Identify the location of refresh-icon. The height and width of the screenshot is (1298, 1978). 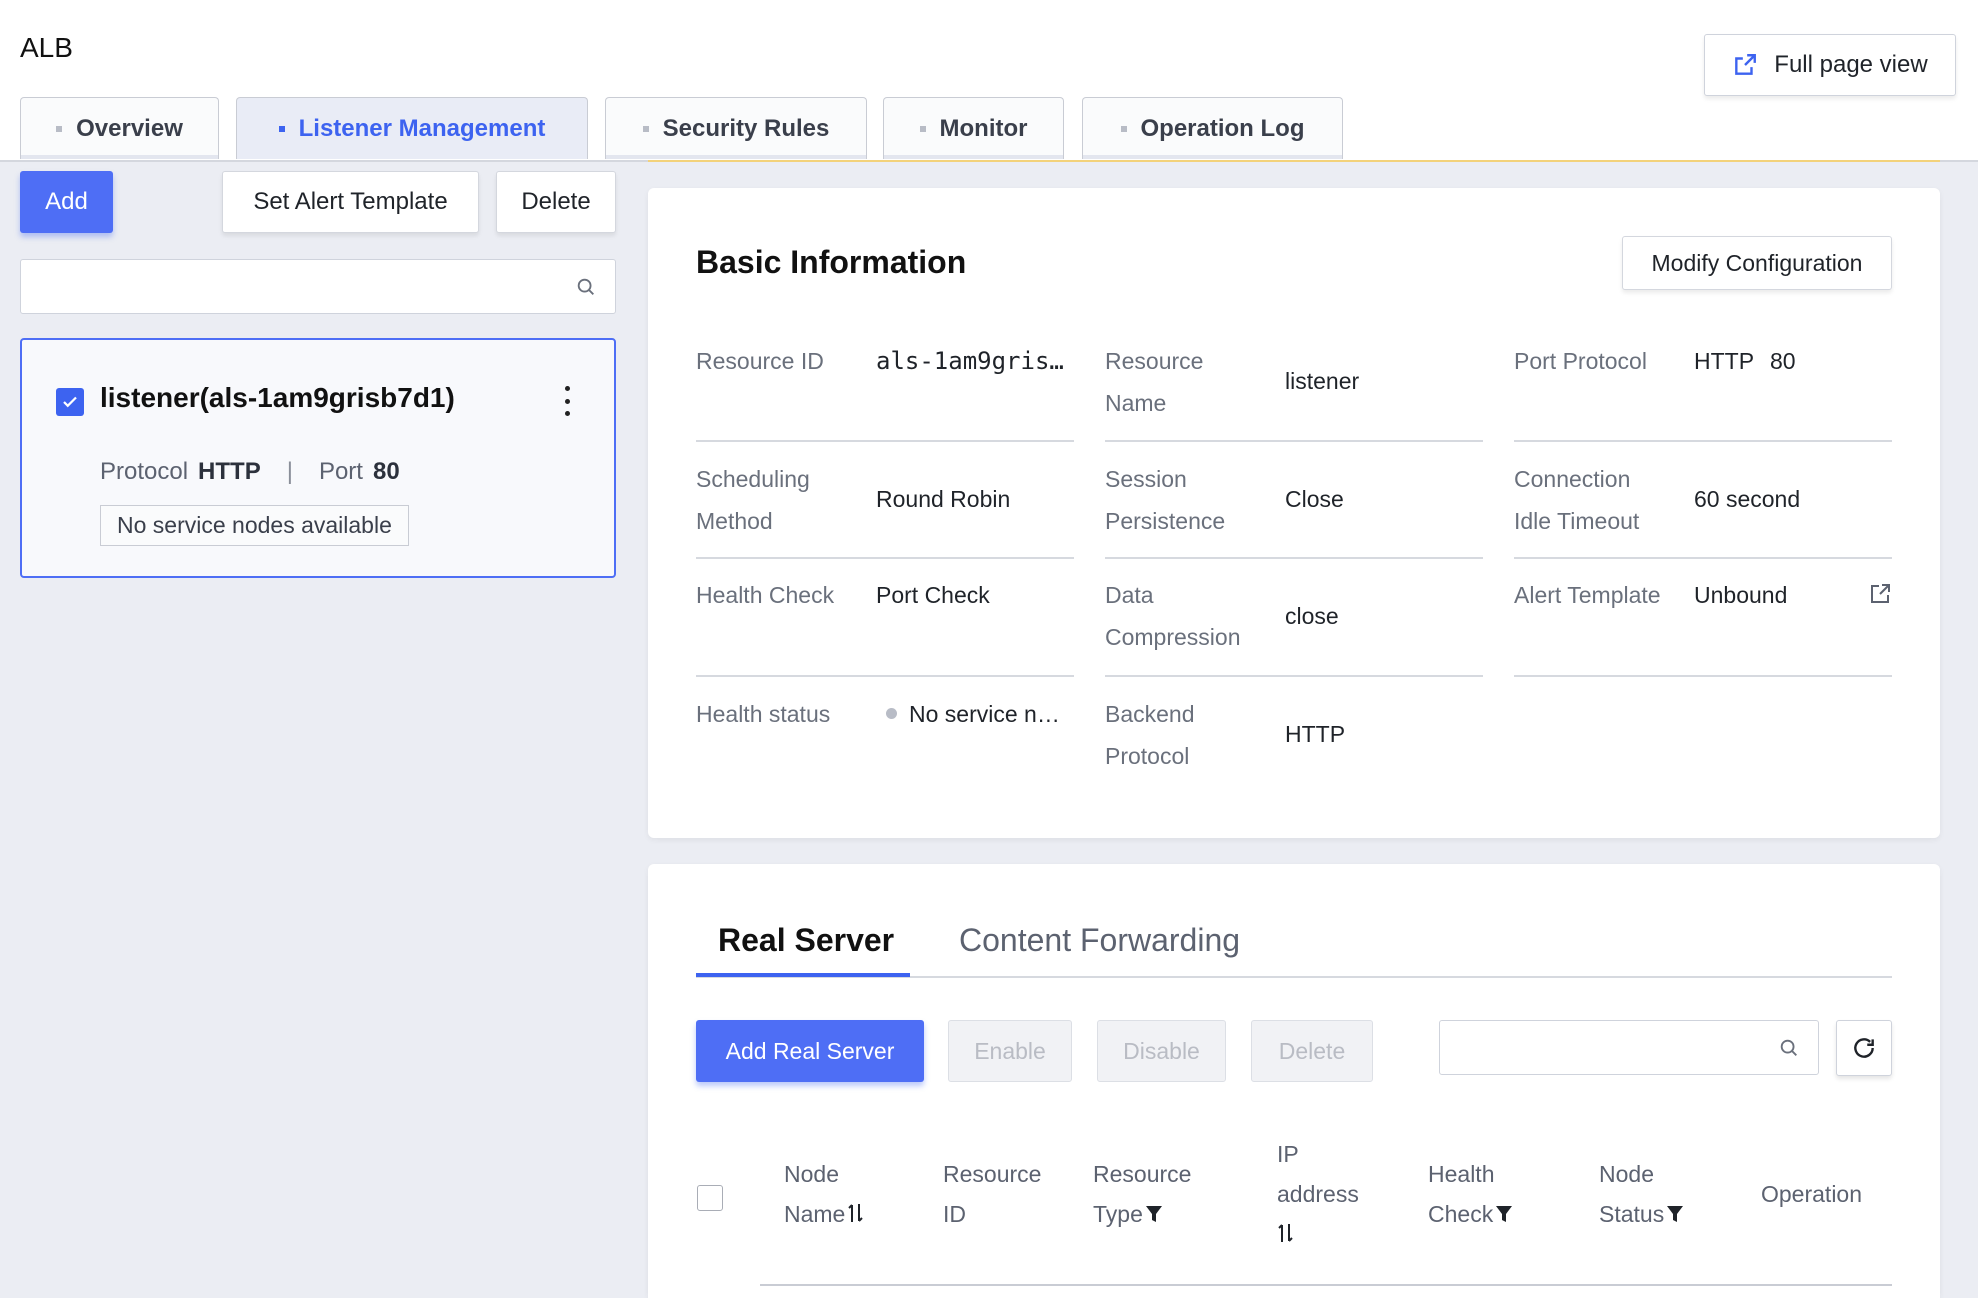
(1864, 1048).